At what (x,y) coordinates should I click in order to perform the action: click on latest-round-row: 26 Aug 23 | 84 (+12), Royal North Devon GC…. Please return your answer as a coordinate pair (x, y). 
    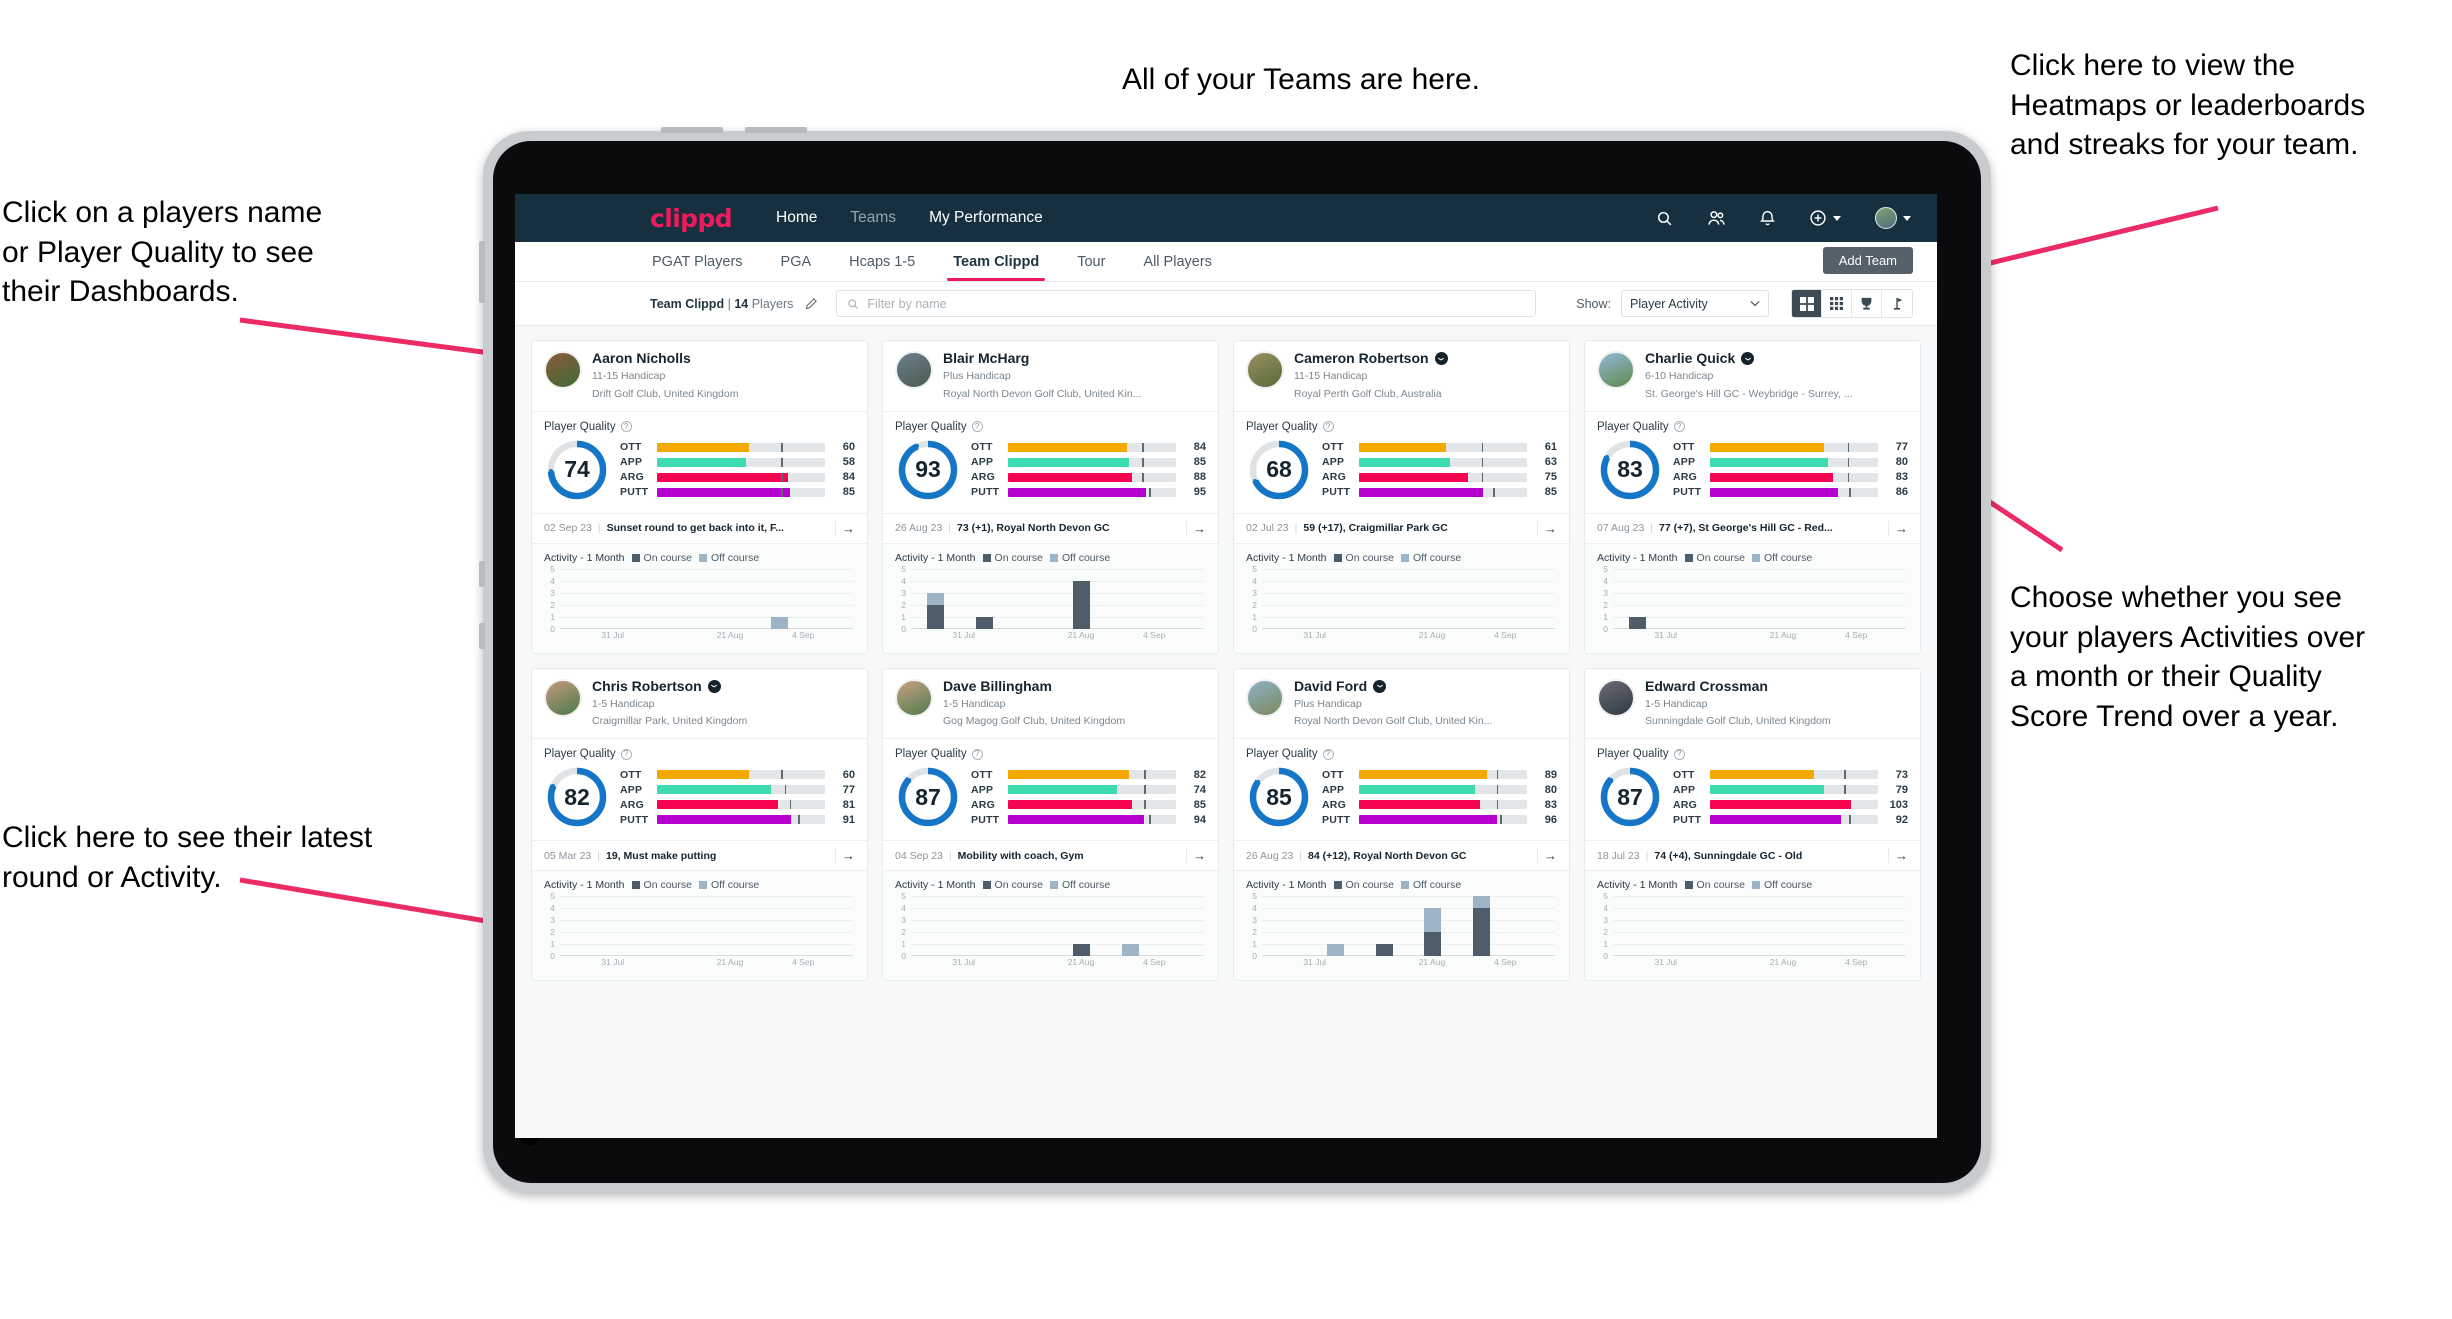
    Looking at the image, I should click on (1401, 855).